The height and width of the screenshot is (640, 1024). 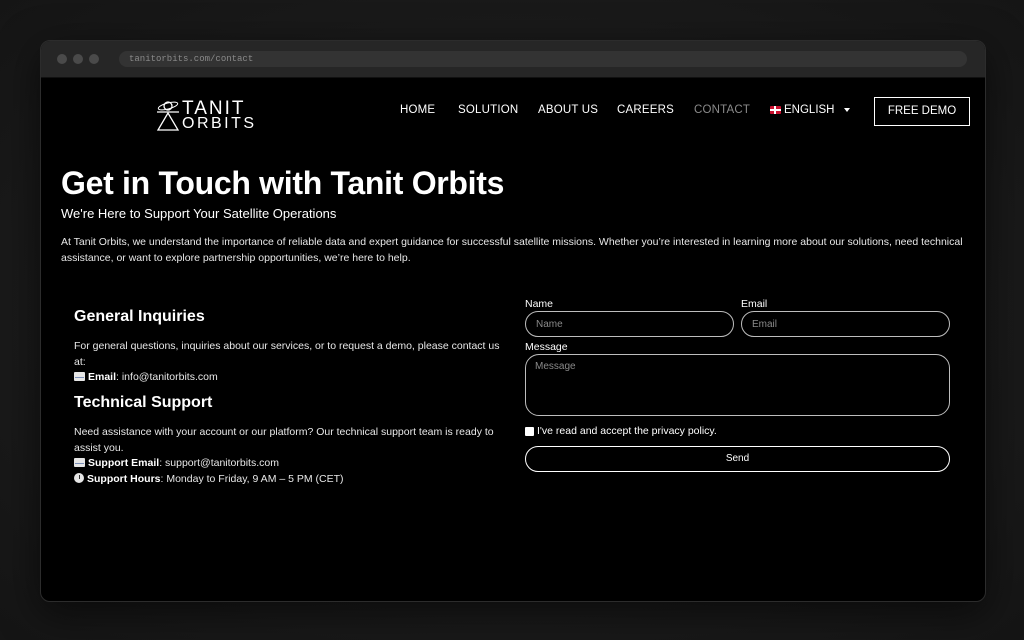 I want to click on language-selector: ENGLISH, so click(x=810, y=110).